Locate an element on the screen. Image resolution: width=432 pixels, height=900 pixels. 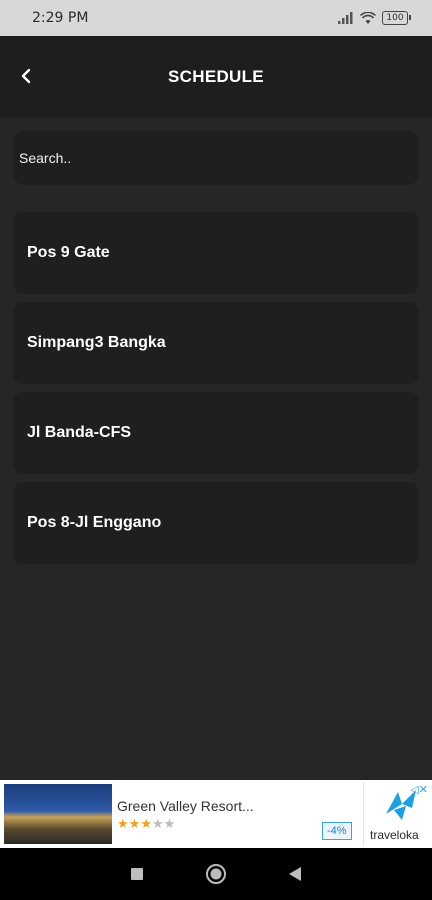
battery-level: 100 is located at coordinates (395, 18).